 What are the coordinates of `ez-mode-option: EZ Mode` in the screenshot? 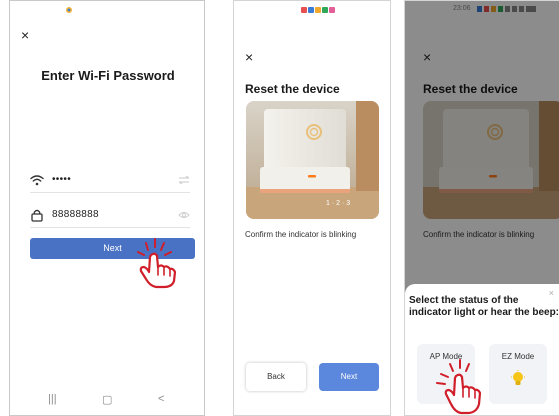 It's located at (518, 374).